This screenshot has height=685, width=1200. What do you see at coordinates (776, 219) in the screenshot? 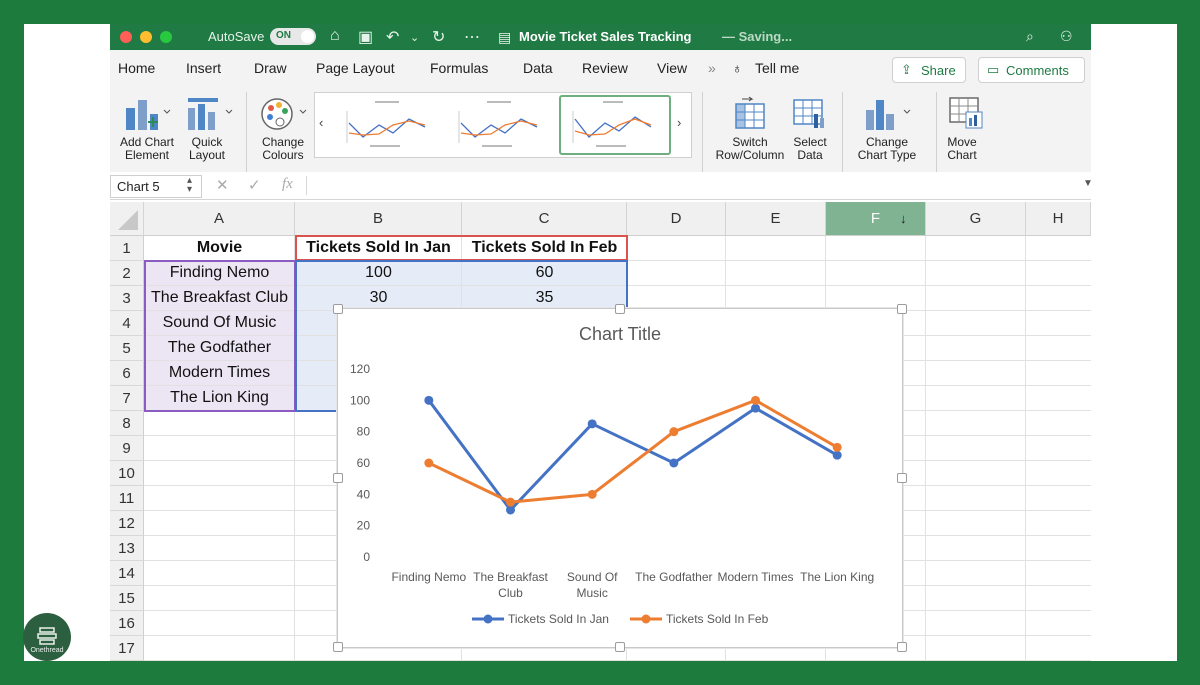
I see `column-header-e: E` at bounding box center [776, 219].